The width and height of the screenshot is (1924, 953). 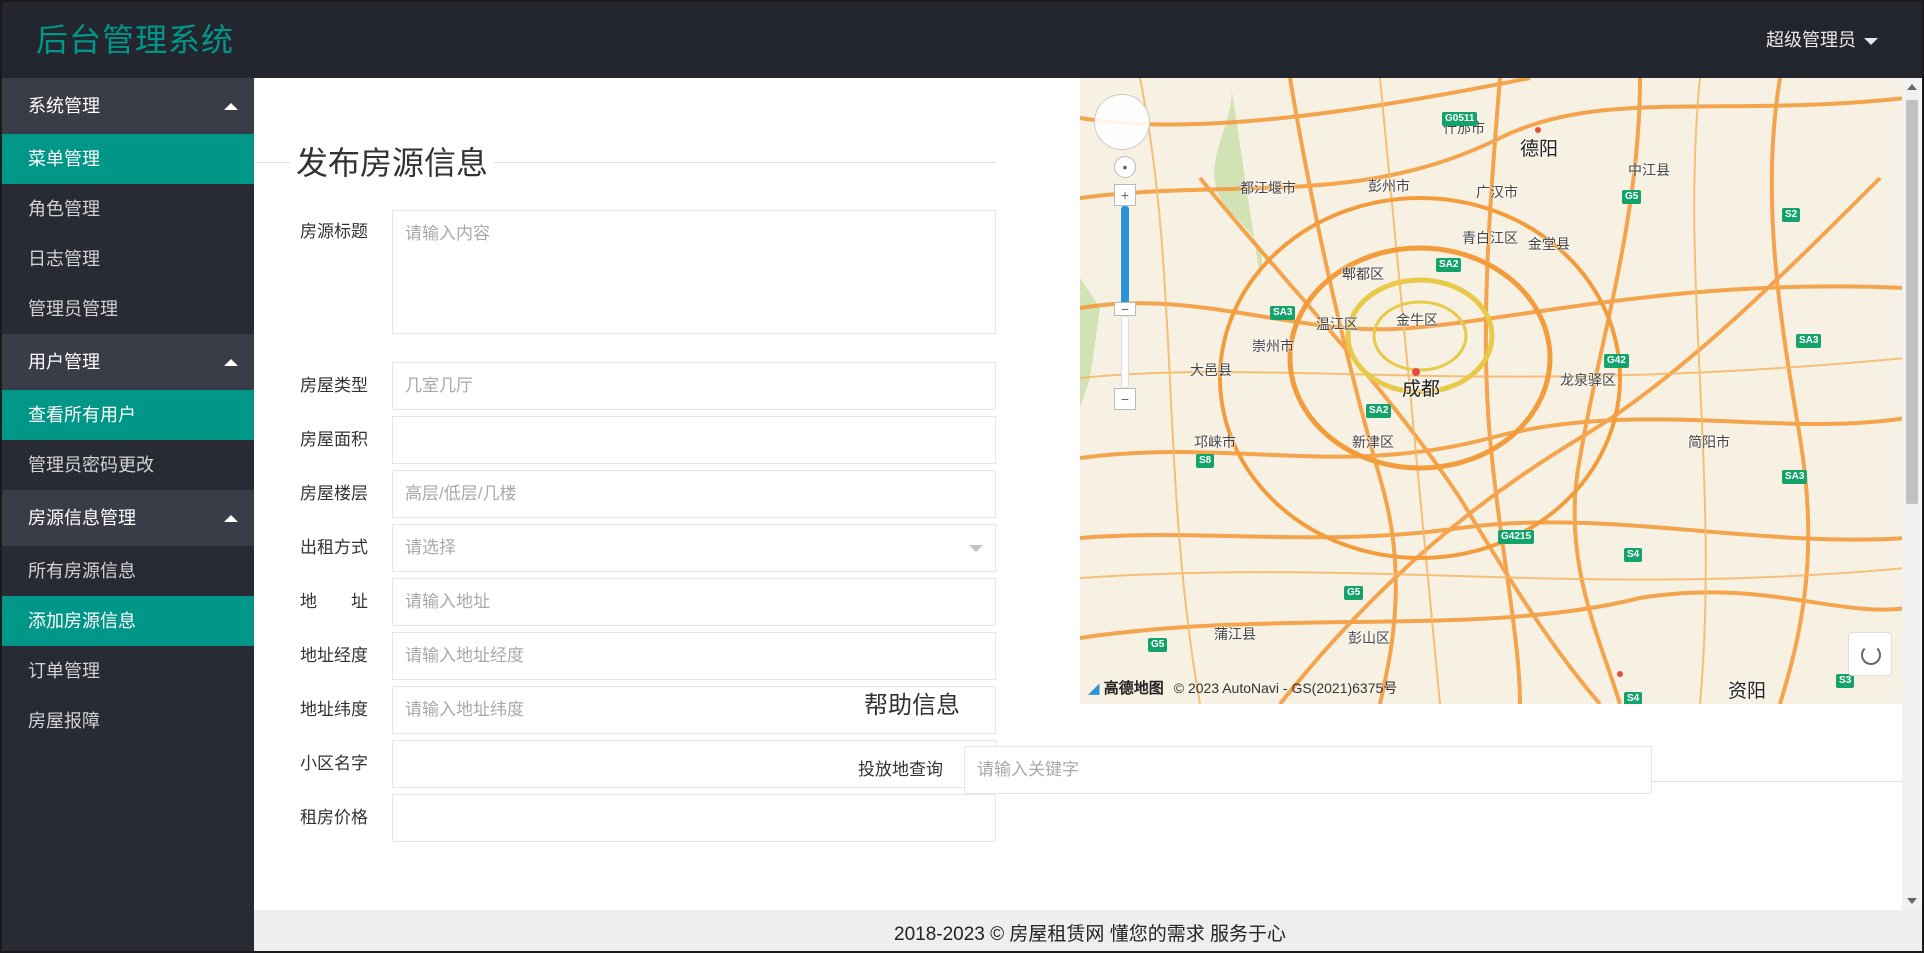 I want to click on map-label: 温江区, so click(x=1337, y=324).